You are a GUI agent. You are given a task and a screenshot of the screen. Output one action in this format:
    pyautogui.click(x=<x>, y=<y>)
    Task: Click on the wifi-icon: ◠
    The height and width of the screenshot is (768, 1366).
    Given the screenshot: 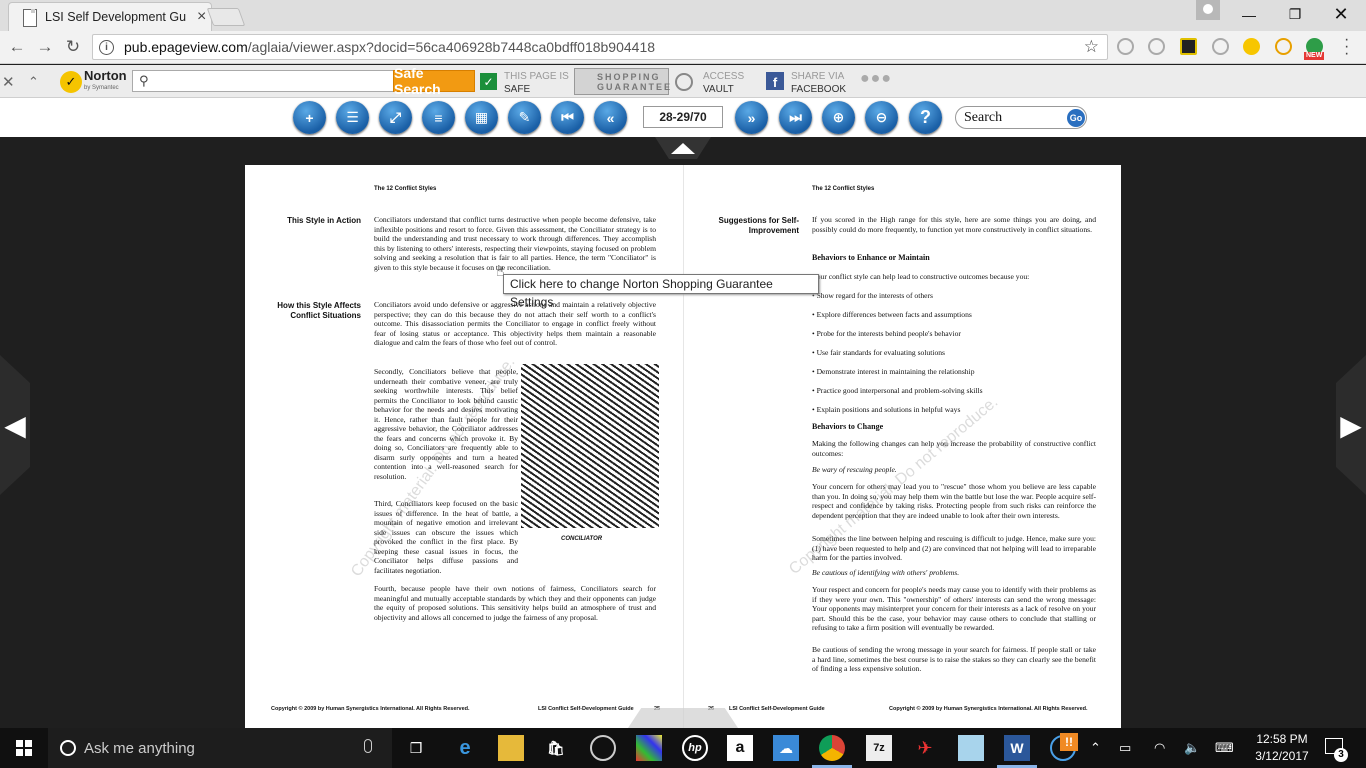 What is the action you would take?
    pyautogui.click(x=1159, y=748)
    